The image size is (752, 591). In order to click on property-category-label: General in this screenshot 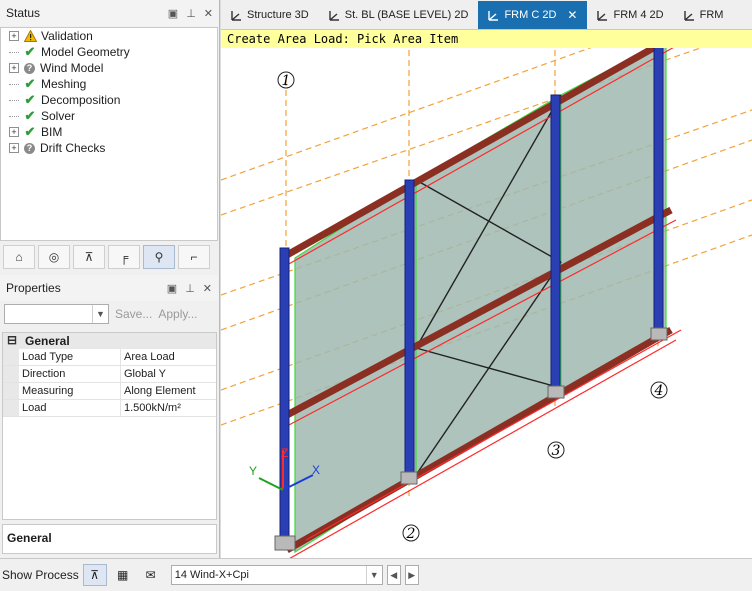, I will do `click(47, 341)`.